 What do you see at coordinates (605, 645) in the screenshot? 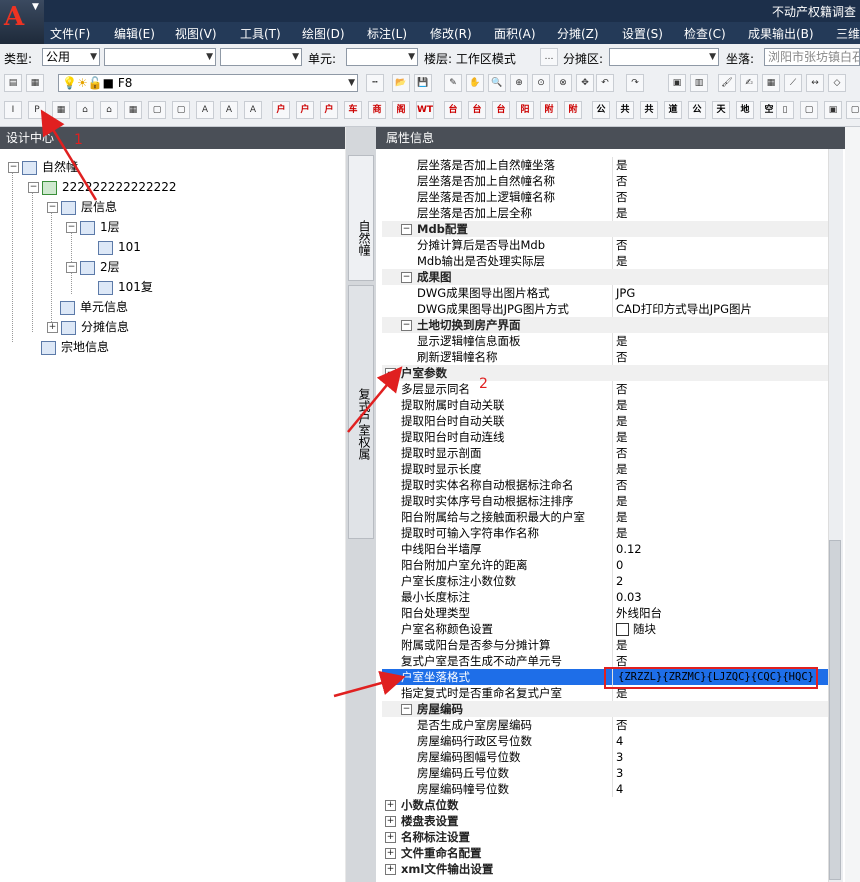
I see `property-row: 附属或阳台是否参与分摊计算 是` at bounding box center [605, 645].